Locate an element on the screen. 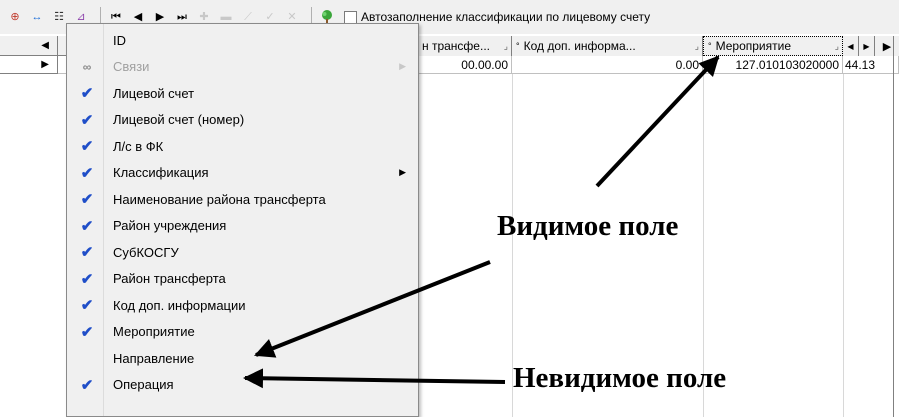 This screenshot has width=899, height=417. arrow-to-visible-item is located at coordinates (372, 309).